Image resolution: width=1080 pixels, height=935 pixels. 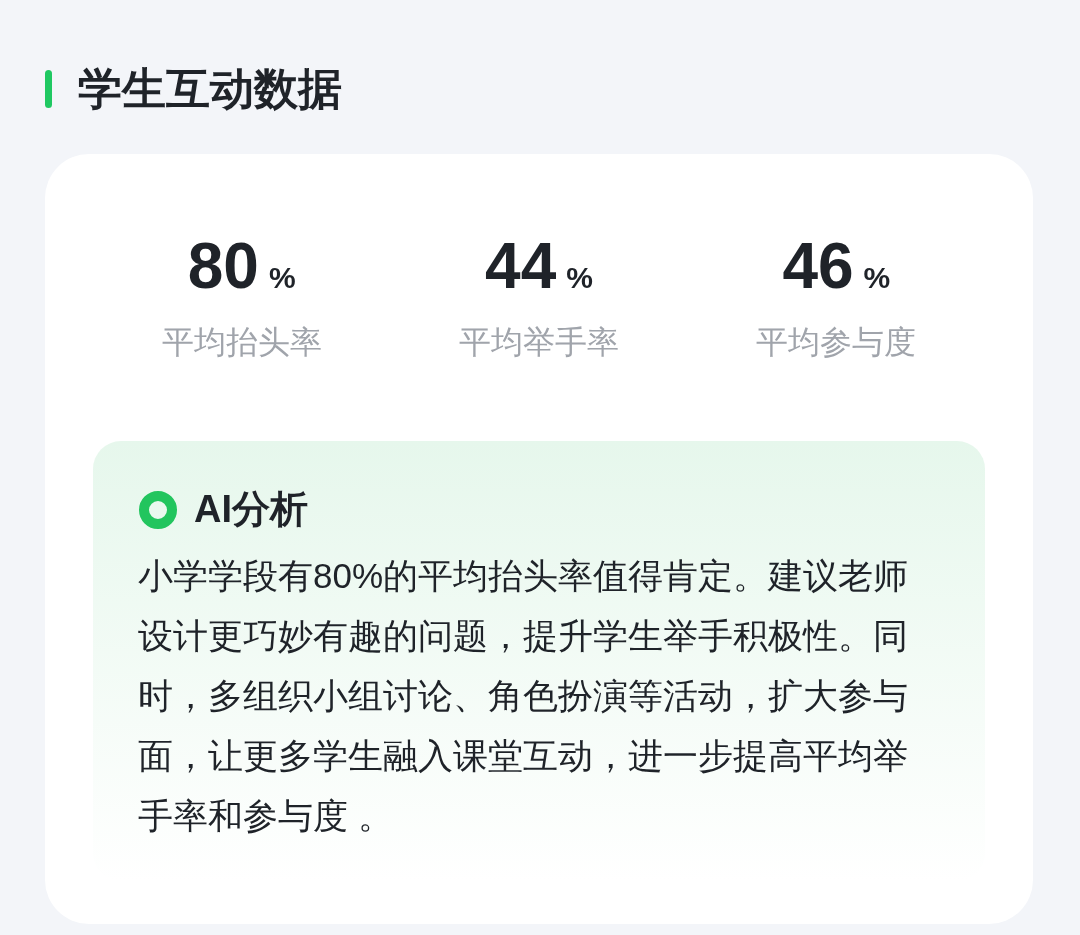 What do you see at coordinates (48, 89) in the screenshot?
I see `accent-bar` at bounding box center [48, 89].